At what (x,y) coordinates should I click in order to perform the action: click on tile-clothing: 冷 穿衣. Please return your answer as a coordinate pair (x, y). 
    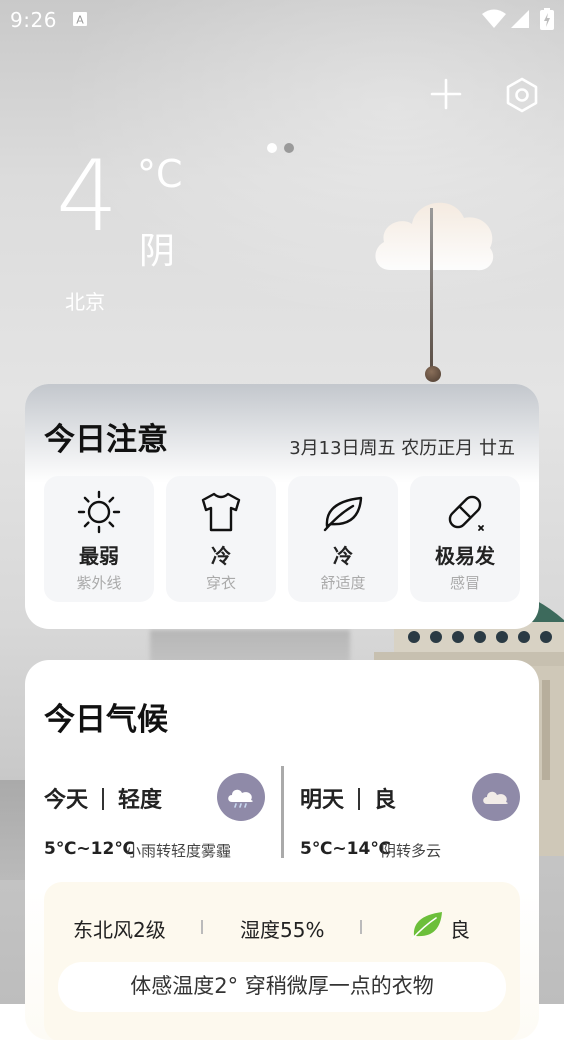
    Looking at the image, I should click on (221, 539).